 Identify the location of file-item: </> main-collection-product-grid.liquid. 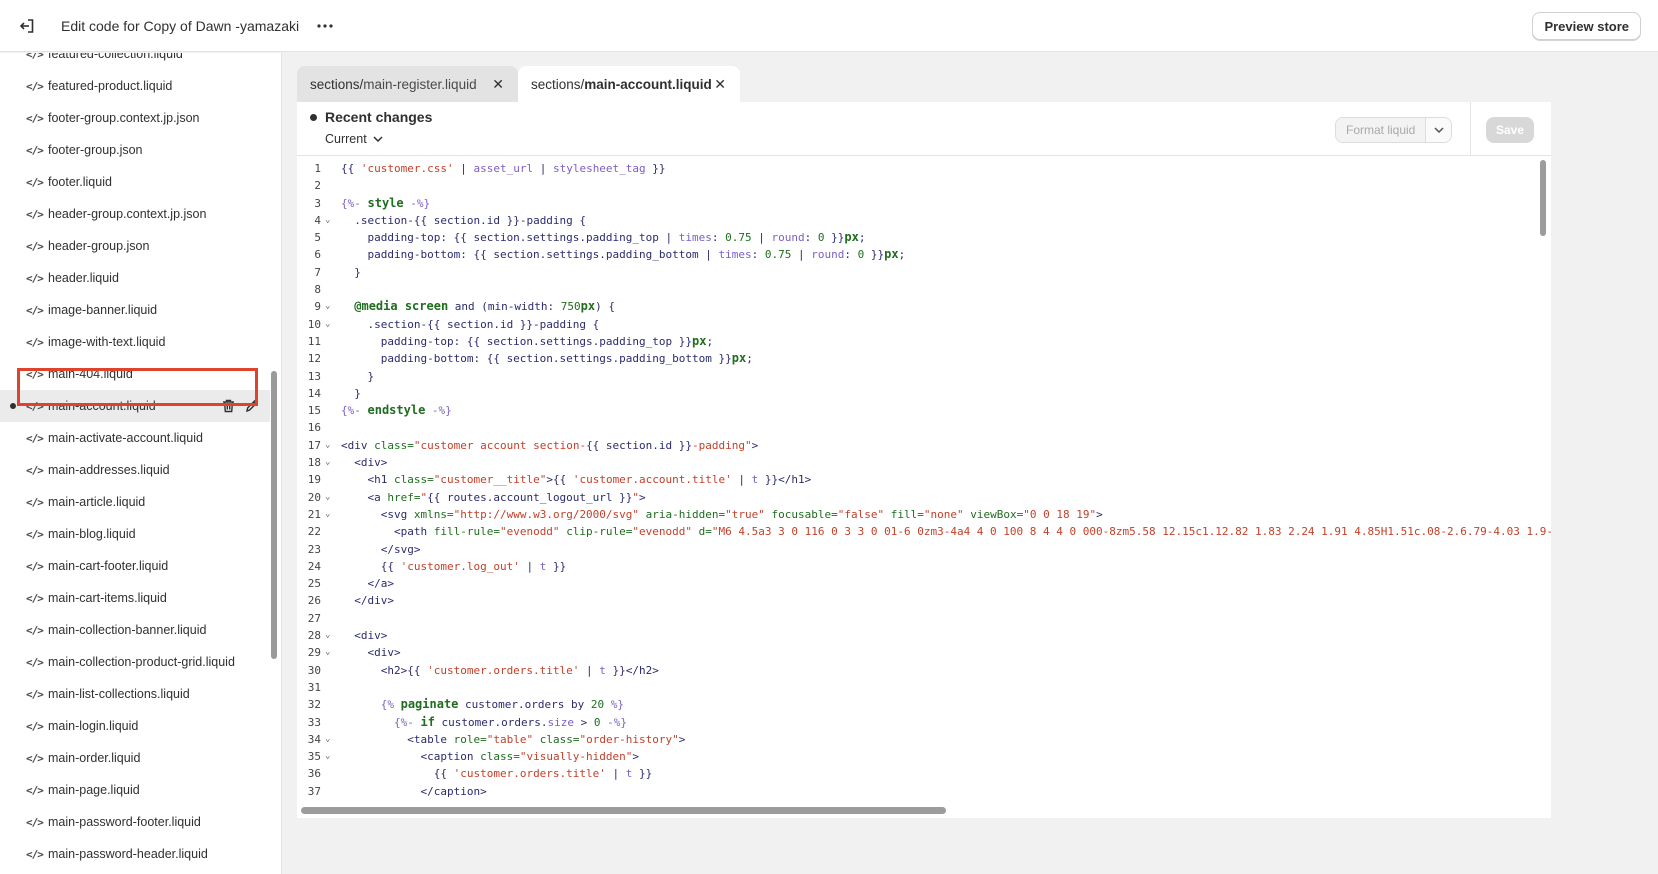
(135, 662).